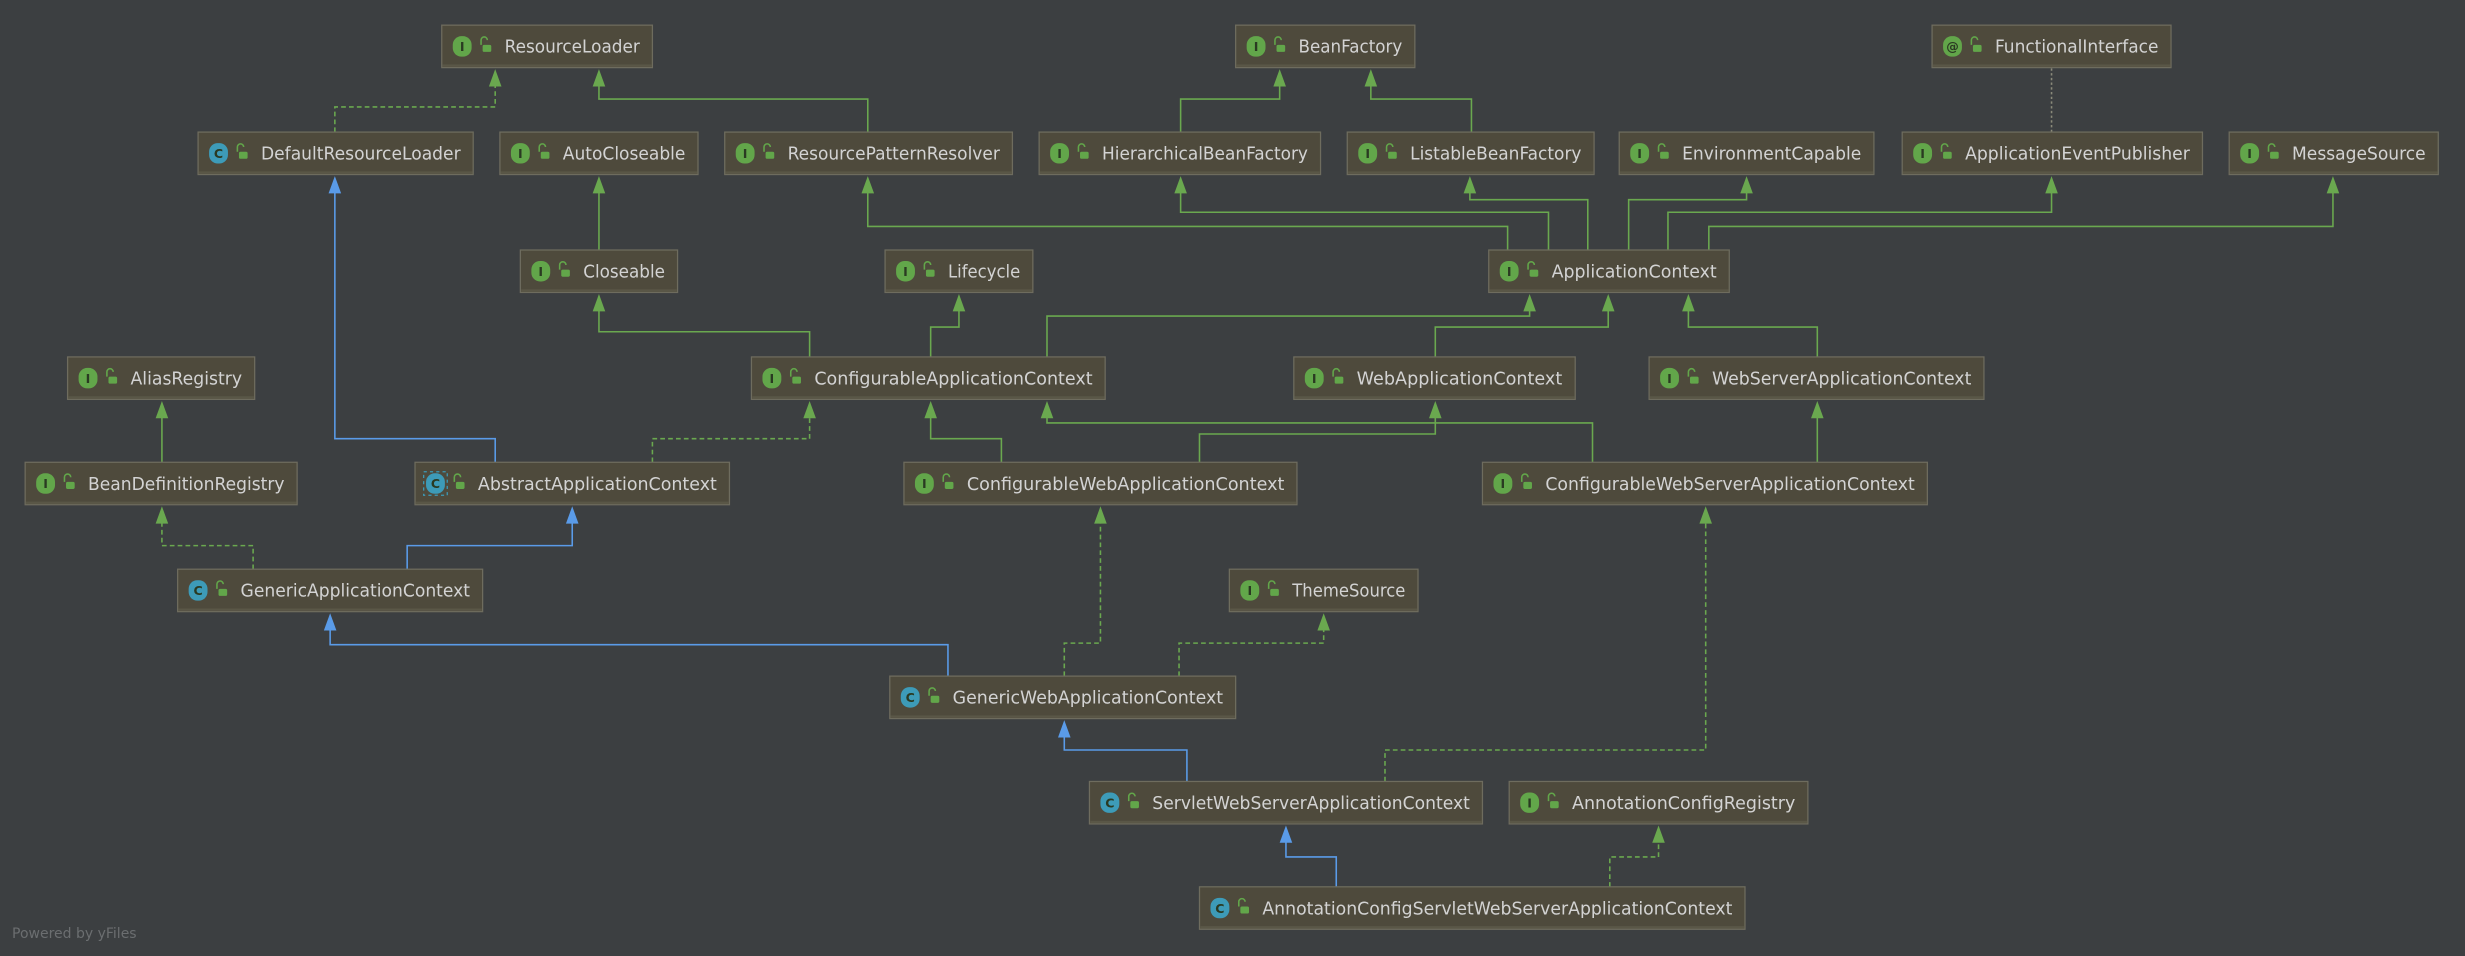  Describe the element at coordinates (894, 155) in the screenshot. I see `node-label: ResourcePatternResolver` at that location.